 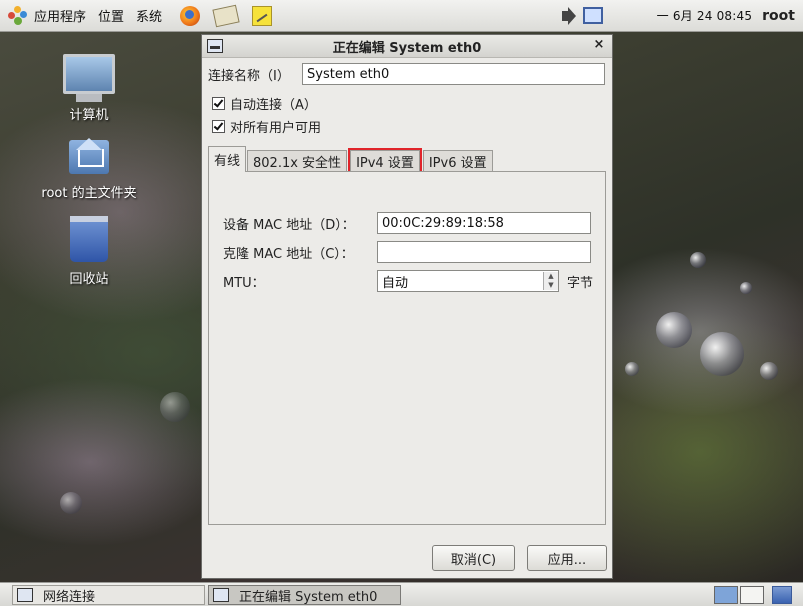 I want to click on taskbar-editing-eth0: 正在编辑 System eth0, so click(x=304, y=595).